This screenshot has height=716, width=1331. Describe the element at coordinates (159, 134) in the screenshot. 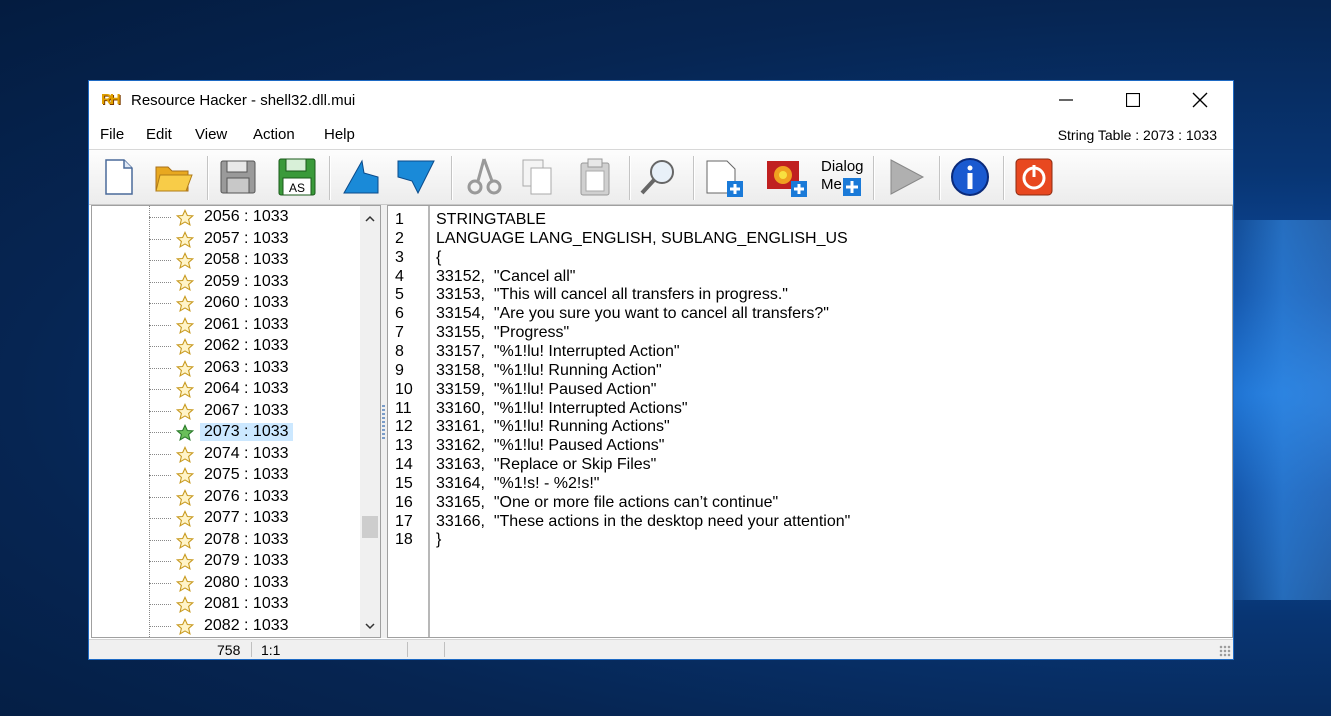

I see `menu-edit: Edit` at that location.